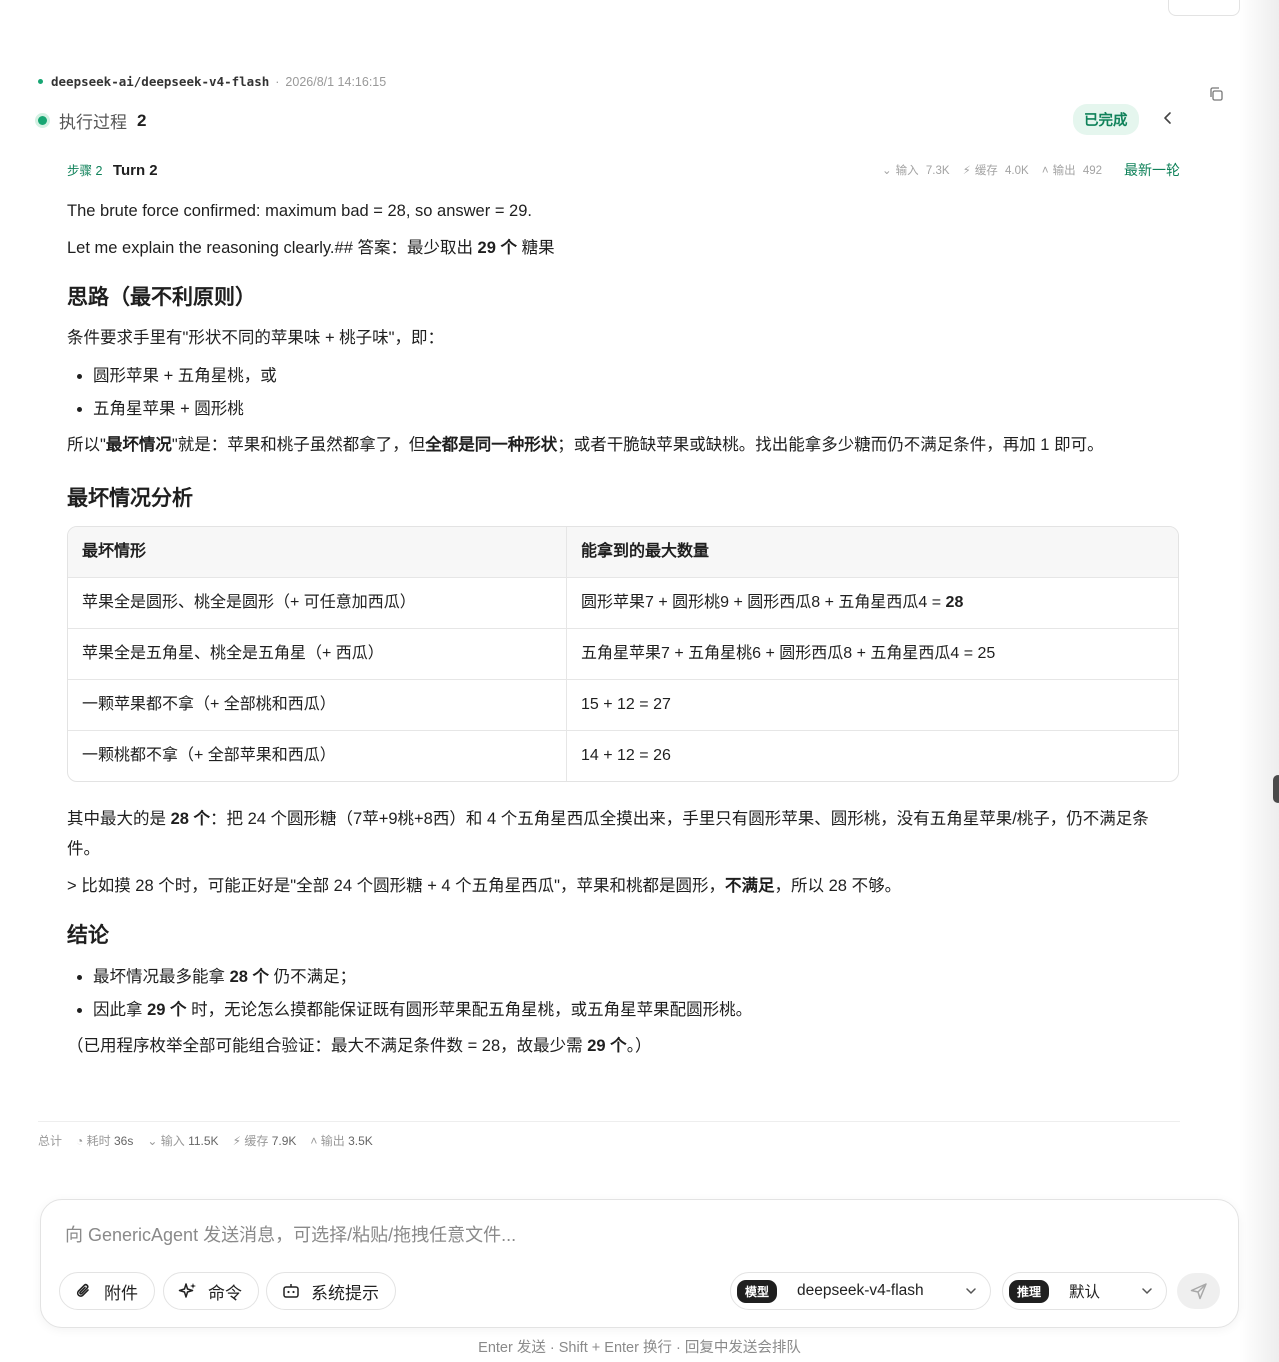 This screenshot has height=1362, width=1279. What do you see at coordinates (161, 297) in the screenshot?
I see `heading-idea: 思路（最不利原则）` at bounding box center [161, 297].